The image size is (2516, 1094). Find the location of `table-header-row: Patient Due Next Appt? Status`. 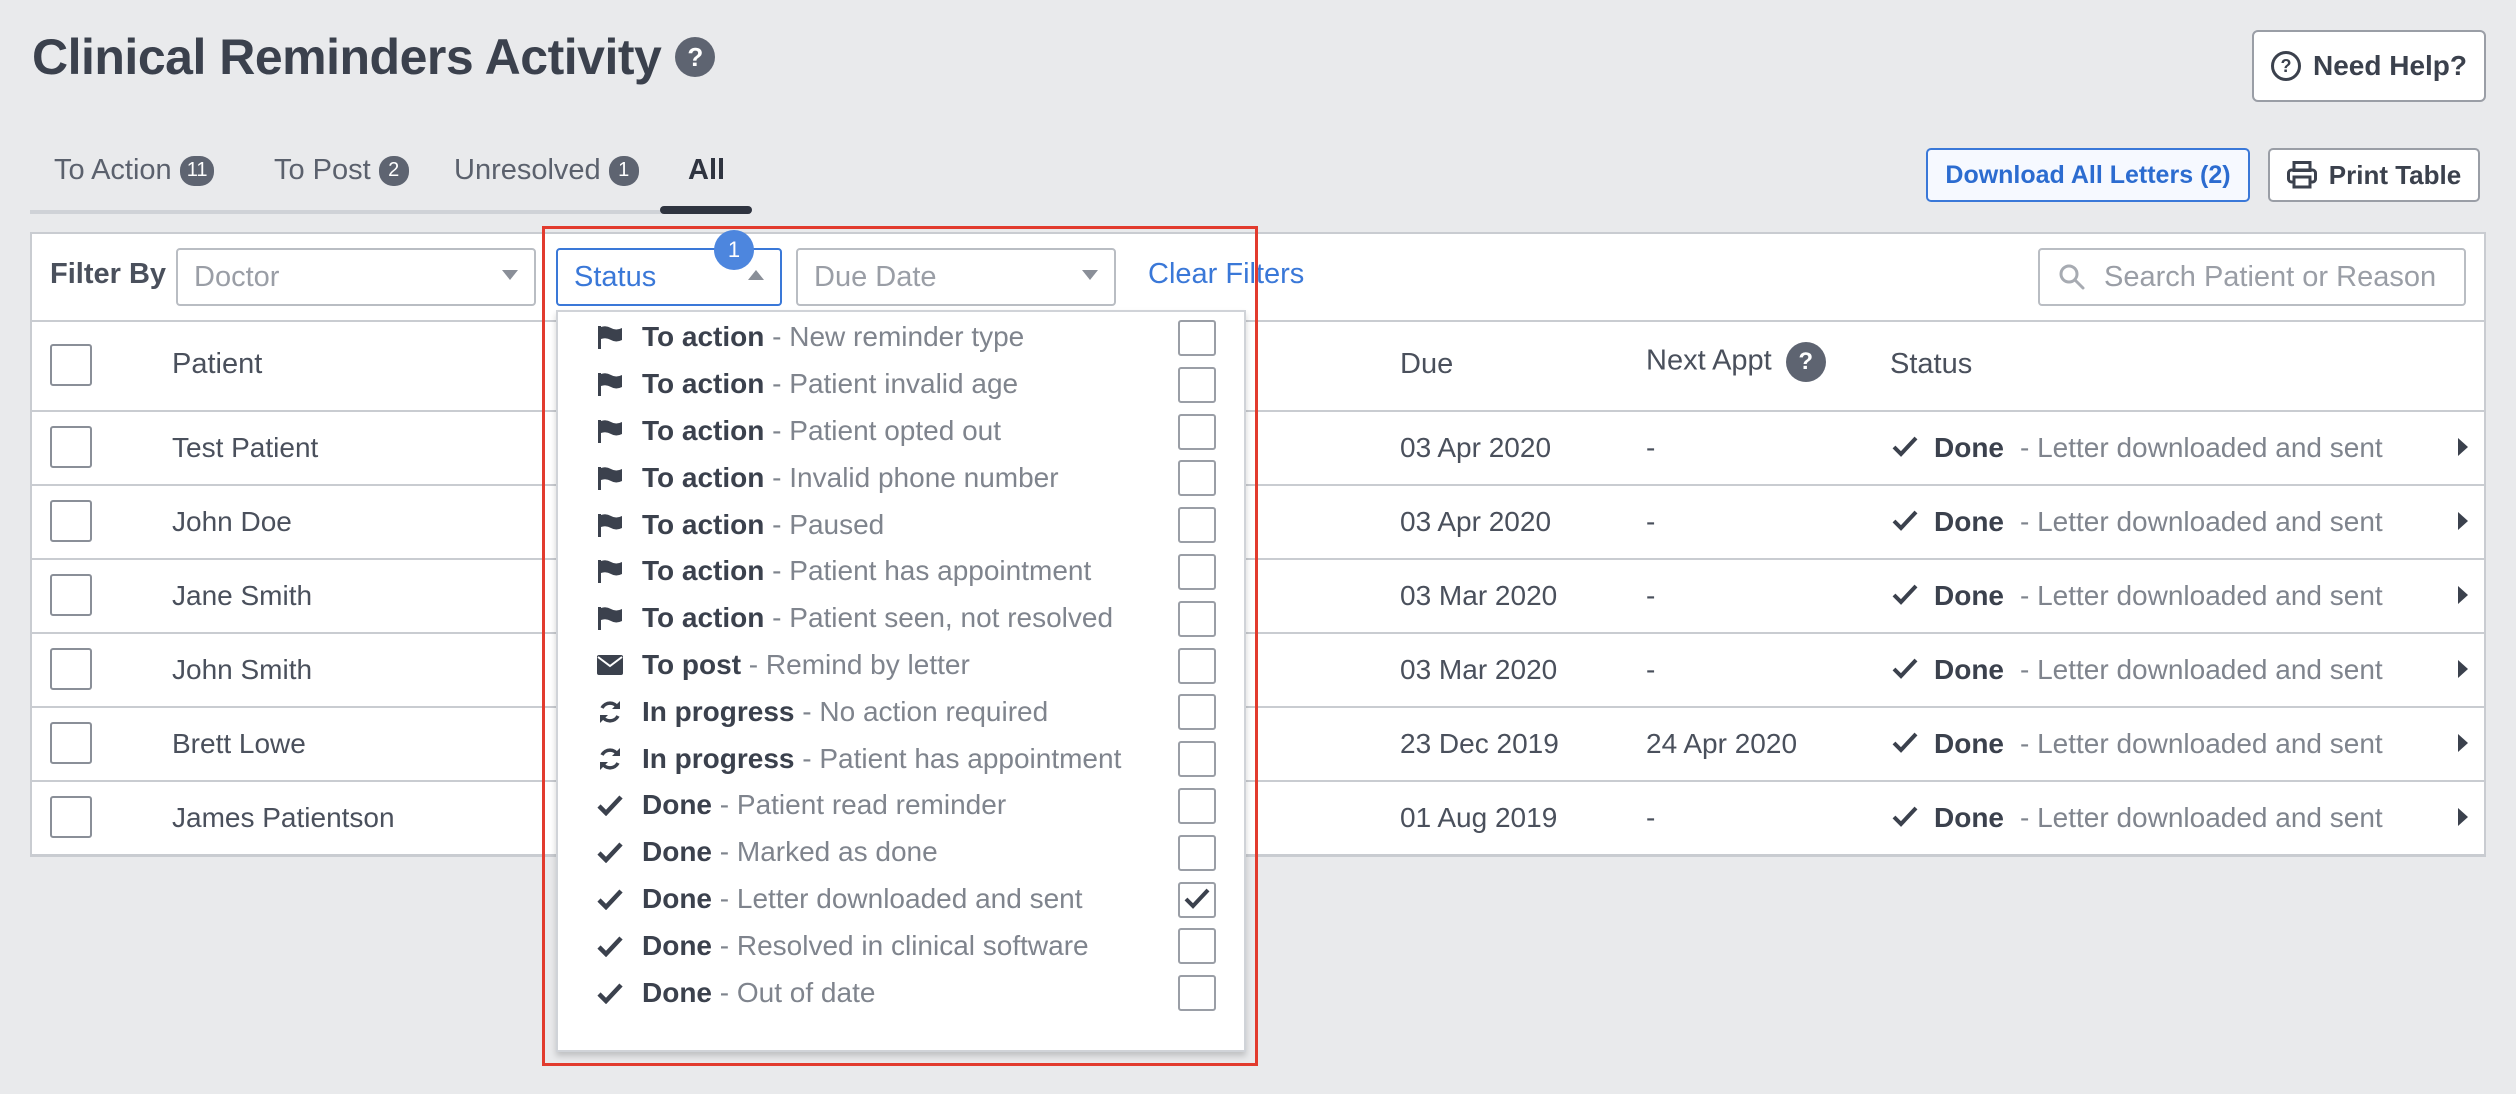

table-header-row: Patient Due Next Appt? Status is located at coordinates (1258, 367).